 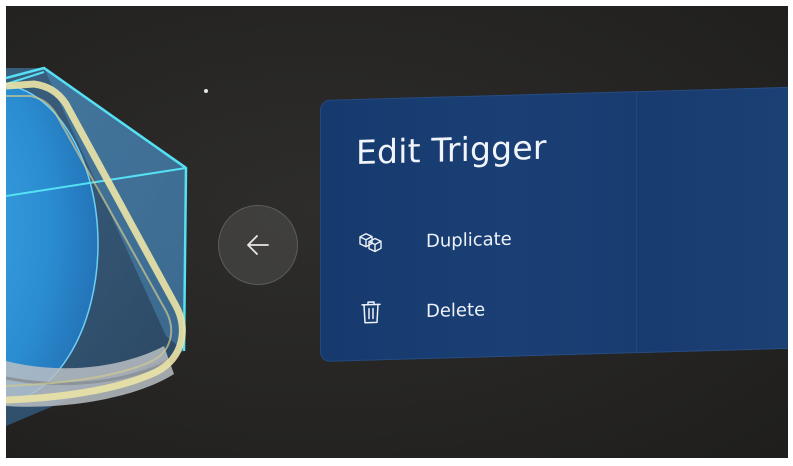 What do you see at coordinates (451, 149) in the screenshot?
I see `panel-title: Edit Trigger` at bounding box center [451, 149].